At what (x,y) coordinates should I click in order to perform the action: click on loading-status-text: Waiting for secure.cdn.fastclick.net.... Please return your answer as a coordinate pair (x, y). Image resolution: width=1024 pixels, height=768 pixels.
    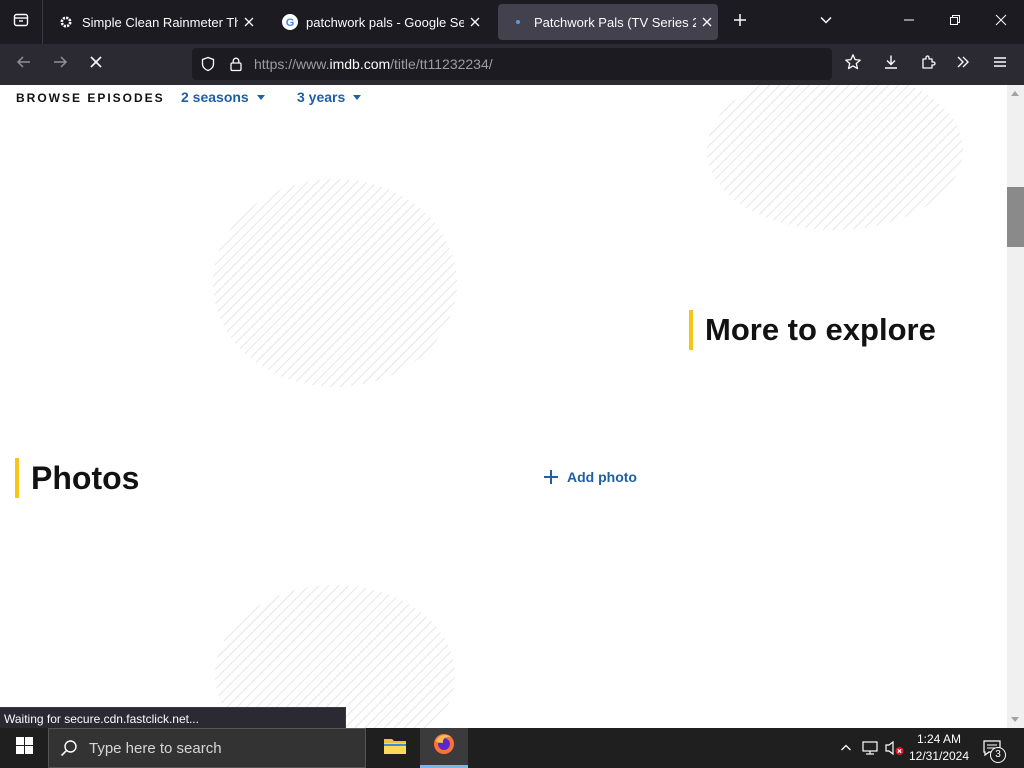
    Looking at the image, I should click on (173, 717).